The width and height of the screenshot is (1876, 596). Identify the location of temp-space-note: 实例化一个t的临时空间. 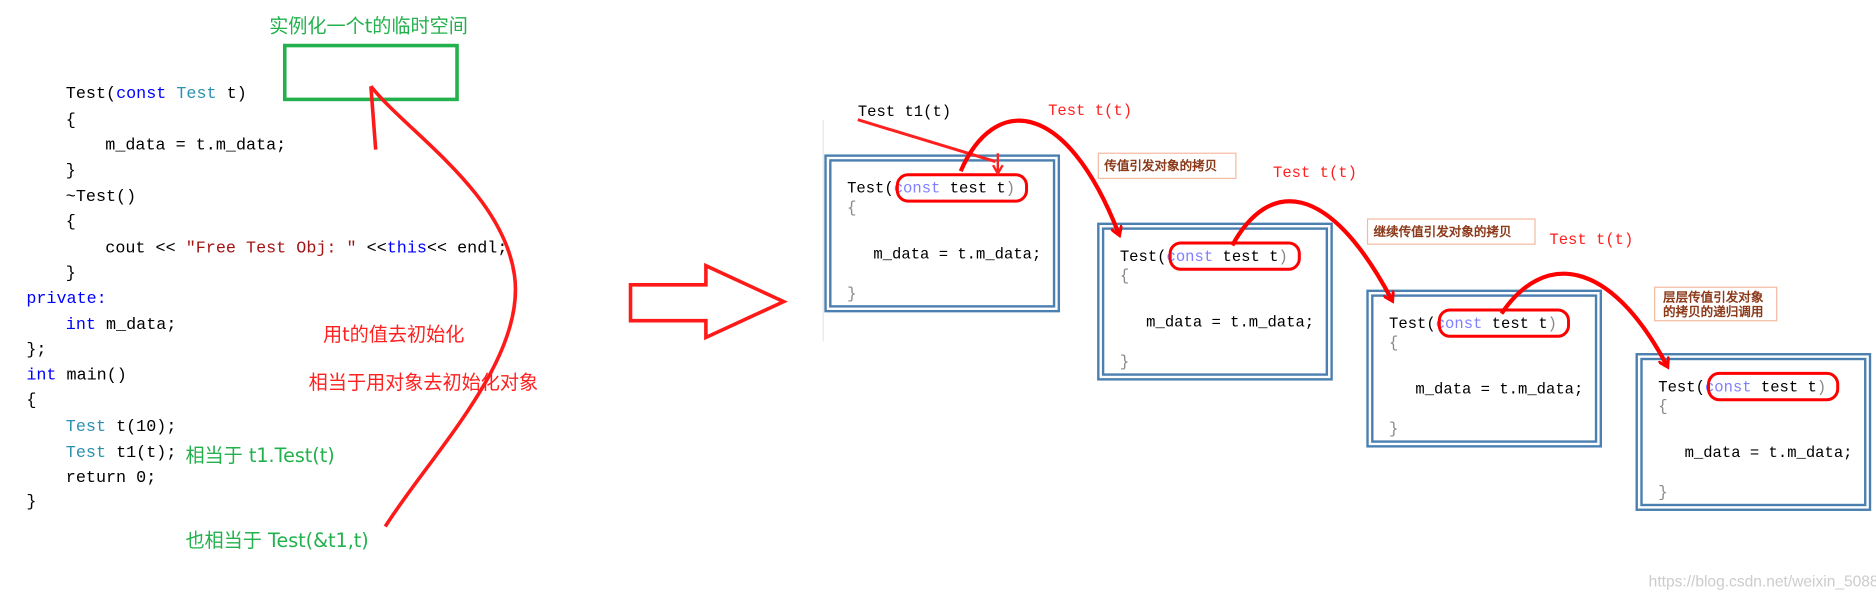
(368, 25).